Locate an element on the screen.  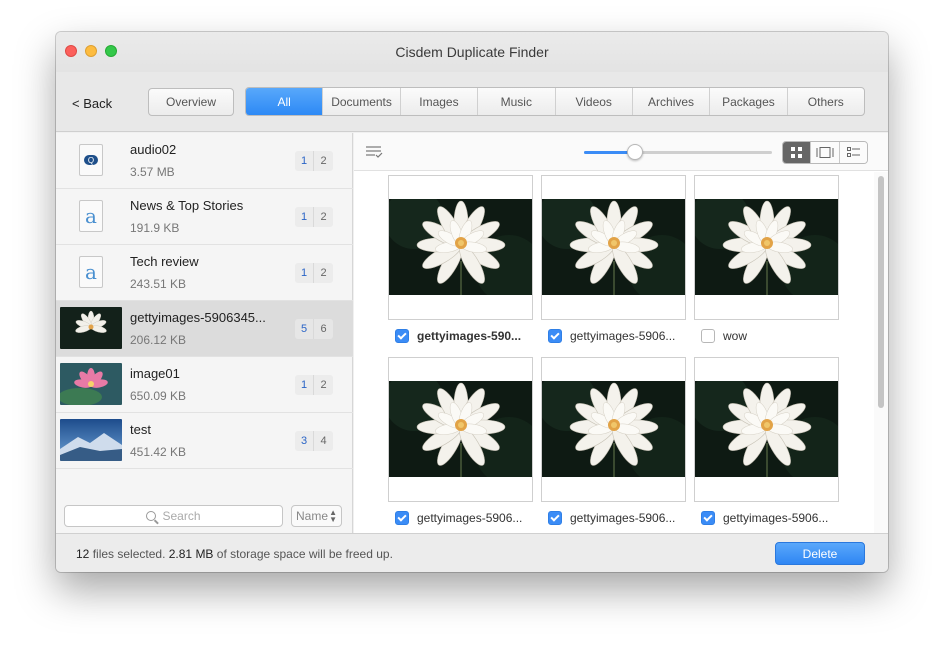
freed-space: 2.81 MB is located at coordinates (191, 554).